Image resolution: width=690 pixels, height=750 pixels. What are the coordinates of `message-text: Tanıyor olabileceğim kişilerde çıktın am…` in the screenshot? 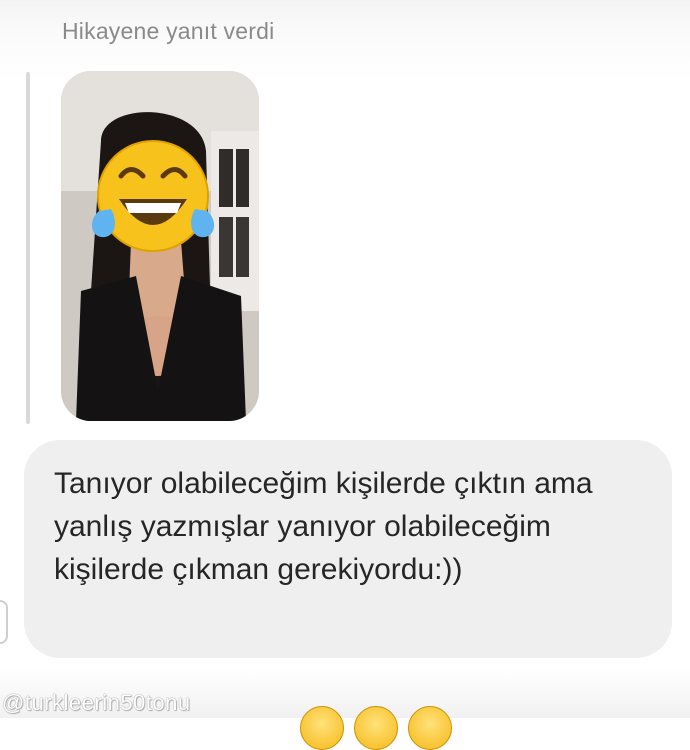 It's located at (323, 526).